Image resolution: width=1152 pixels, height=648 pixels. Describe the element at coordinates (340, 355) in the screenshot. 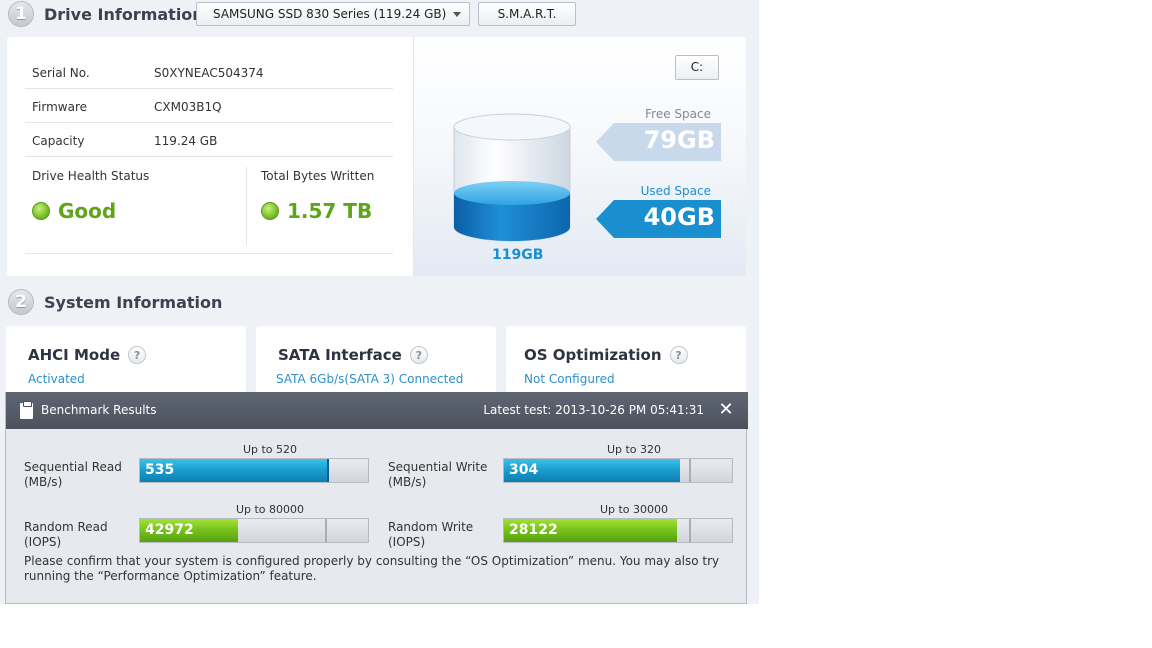

I see `sata-interface-title: SATA Interface` at that location.